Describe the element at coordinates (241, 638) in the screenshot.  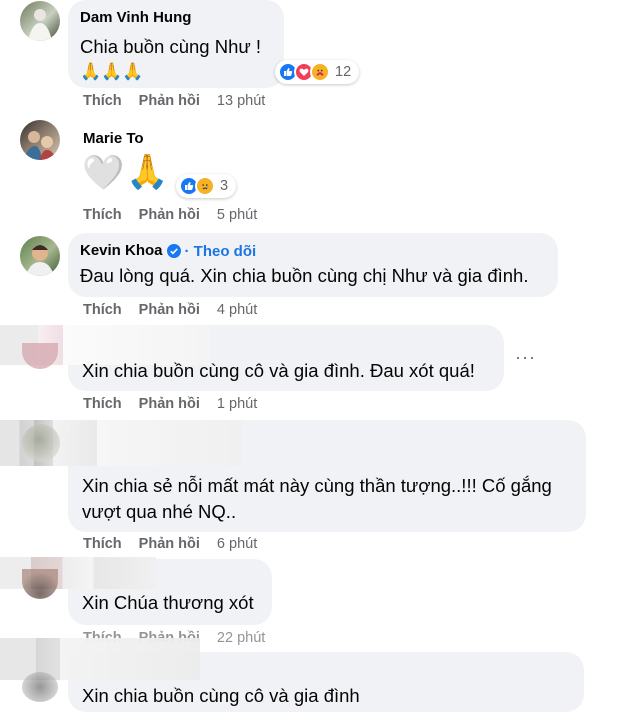
I see `comment-time: 22 phút` at that location.